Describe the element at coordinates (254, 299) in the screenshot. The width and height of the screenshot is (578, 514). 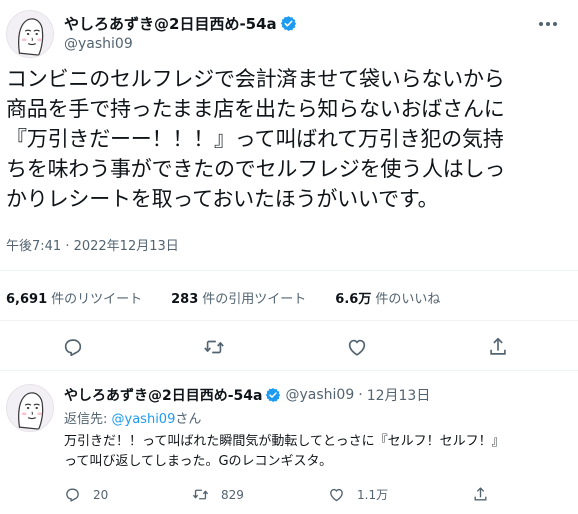
I see `quotes-label: 件の引用ツイート` at that location.